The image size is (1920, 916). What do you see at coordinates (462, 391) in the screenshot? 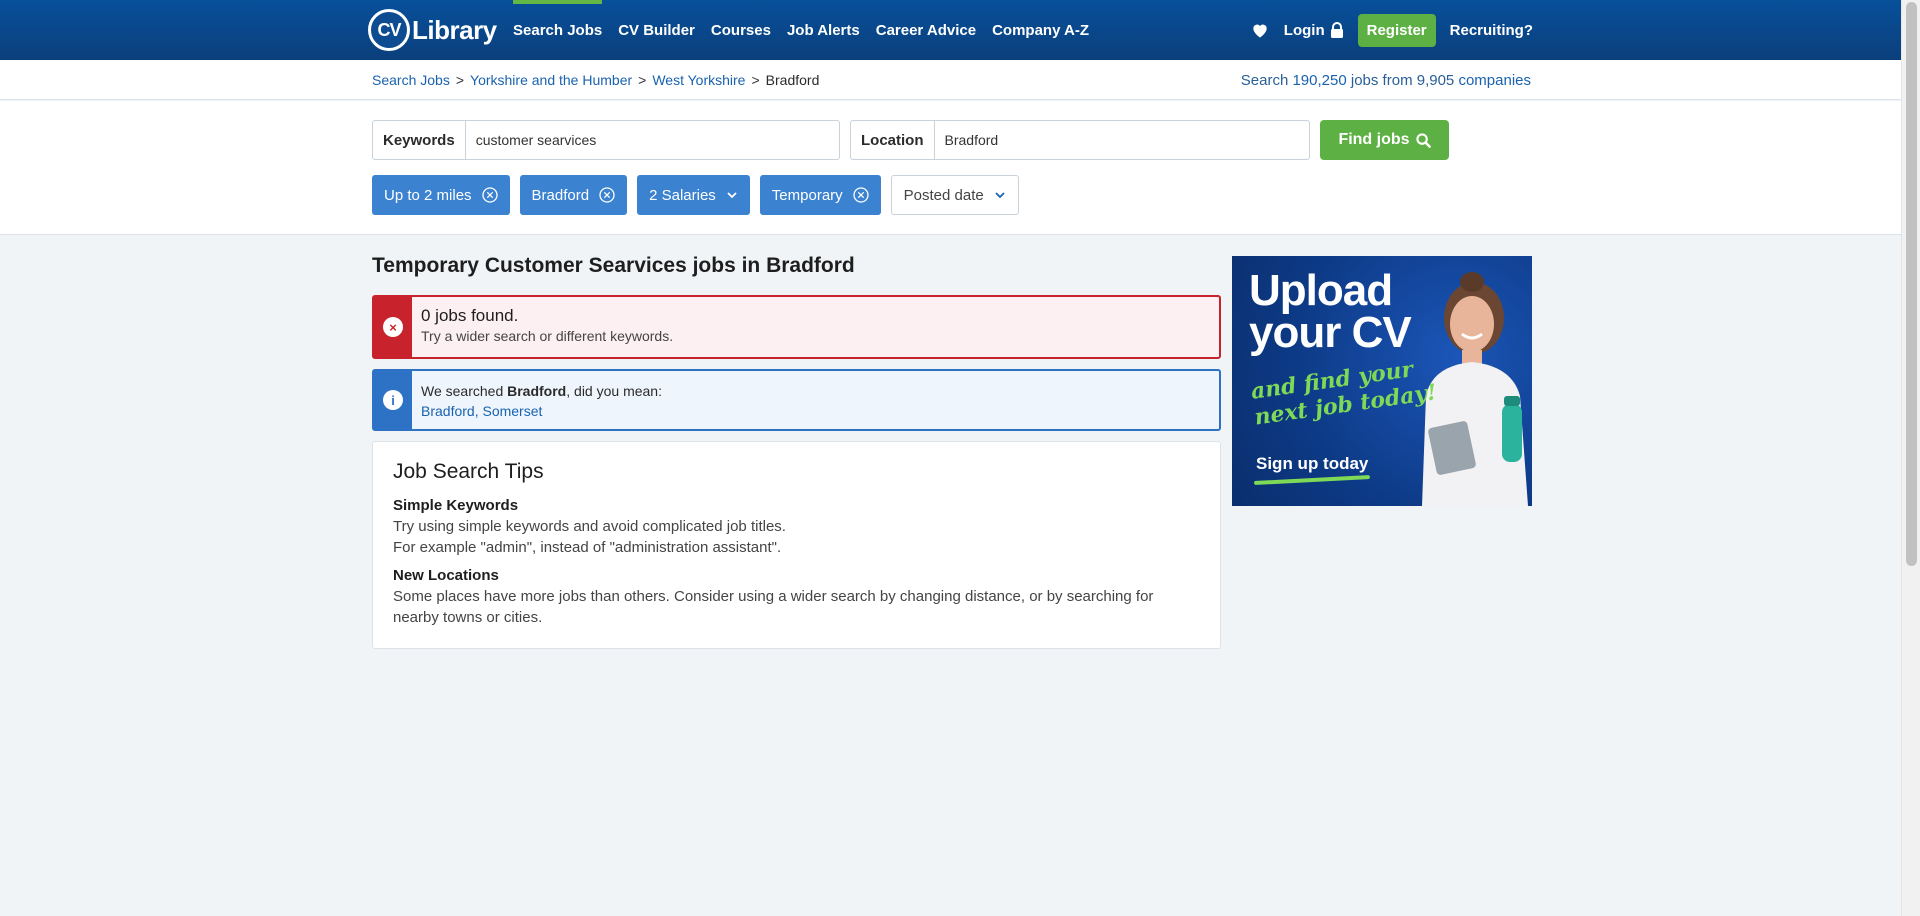
I see `info-prefix: We searched` at bounding box center [462, 391].